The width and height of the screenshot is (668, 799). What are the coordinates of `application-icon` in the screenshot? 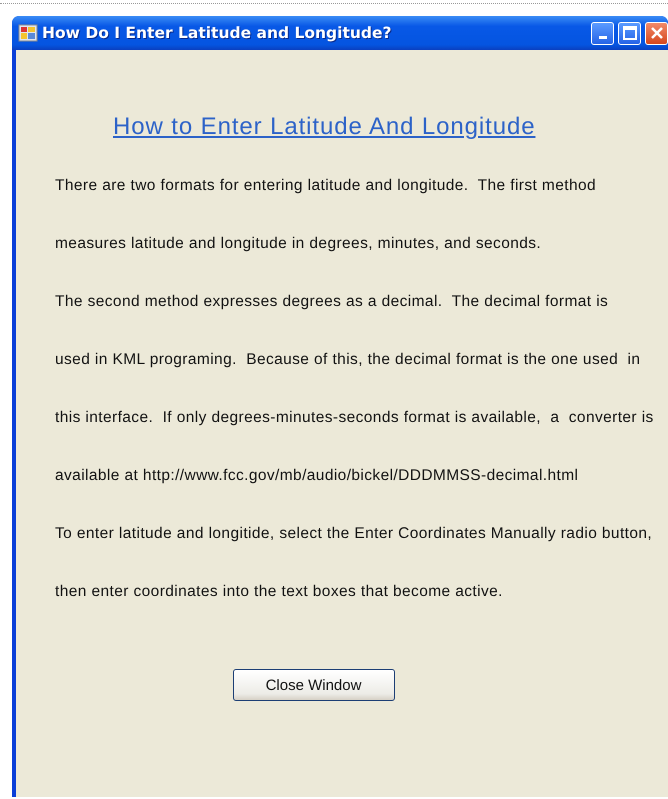 It's located at (28, 33).